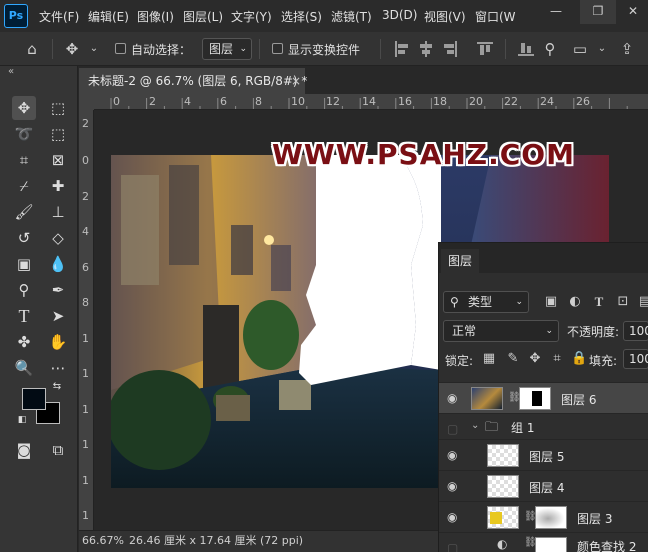 This screenshot has width=648, height=552. What do you see at coordinates (227, 49) in the screenshot?
I see `auto-select-target-dropdown: 图层 ⌄` at bounding box center [227, 49].